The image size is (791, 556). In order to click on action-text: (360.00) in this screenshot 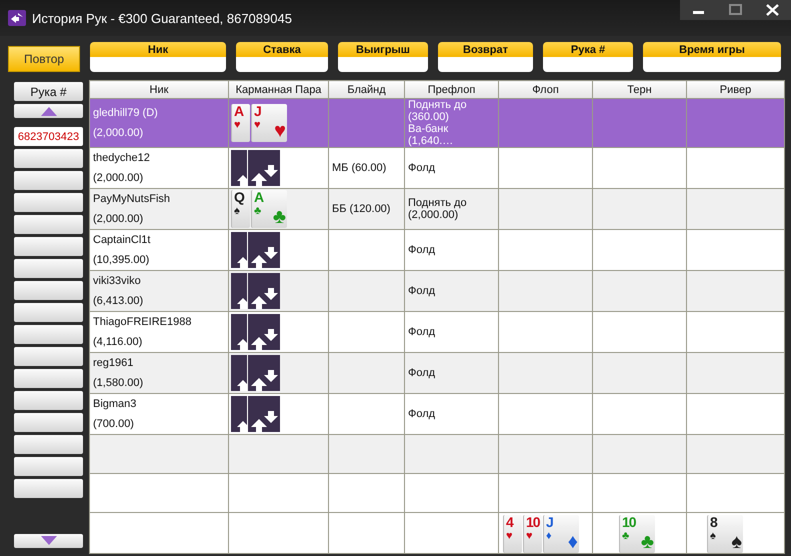, I will do `click(429, 117)`.